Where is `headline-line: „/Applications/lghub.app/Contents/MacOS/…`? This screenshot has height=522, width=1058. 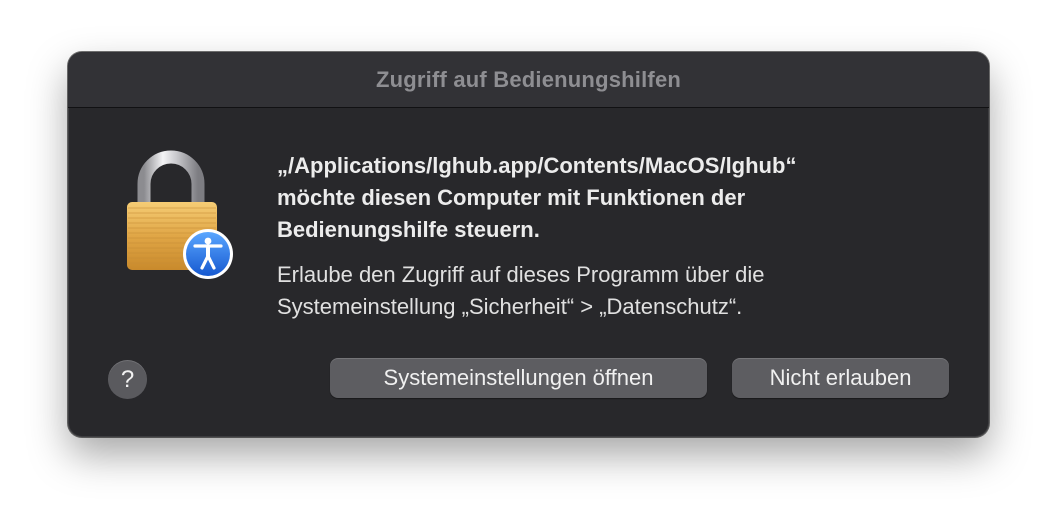 headline-line: „/Applications/lghub.app/Contents/MacOS/… is located at coordinates (537, 165).